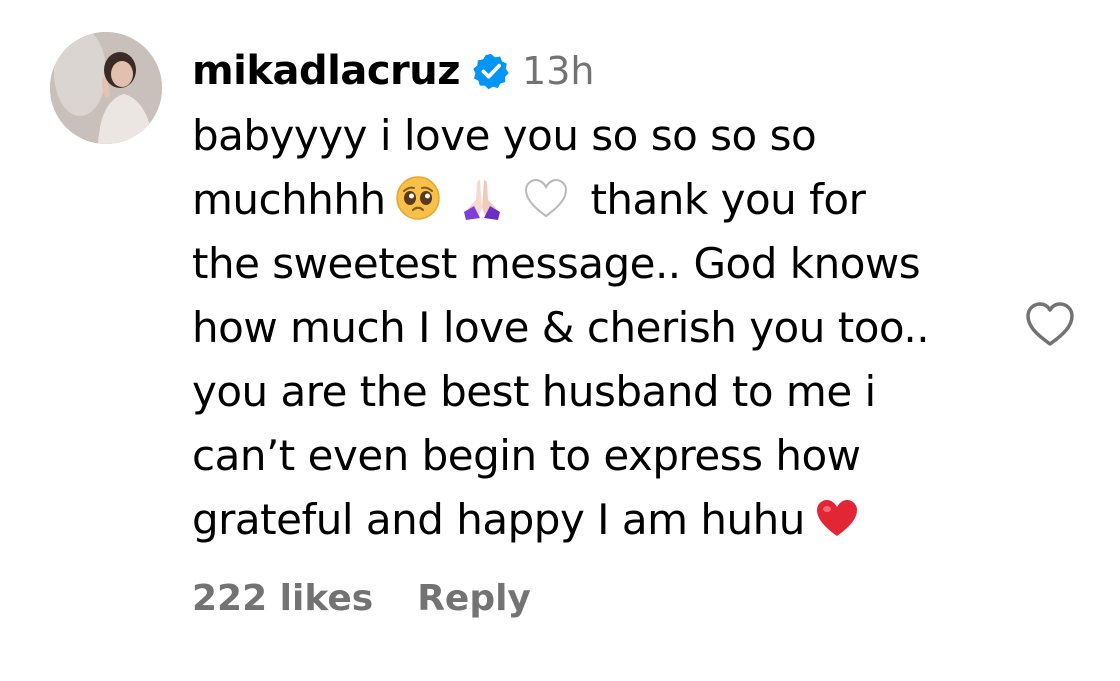  I want to click on avatar-photo, so click(106, 88).